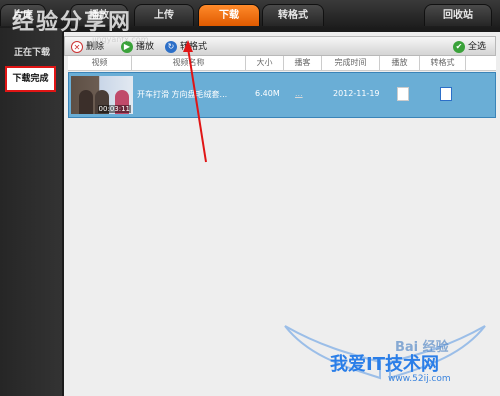  Describe the element at coordinates (164, 15) in the screenshot. I see `tab-upload: 上传` at that location.